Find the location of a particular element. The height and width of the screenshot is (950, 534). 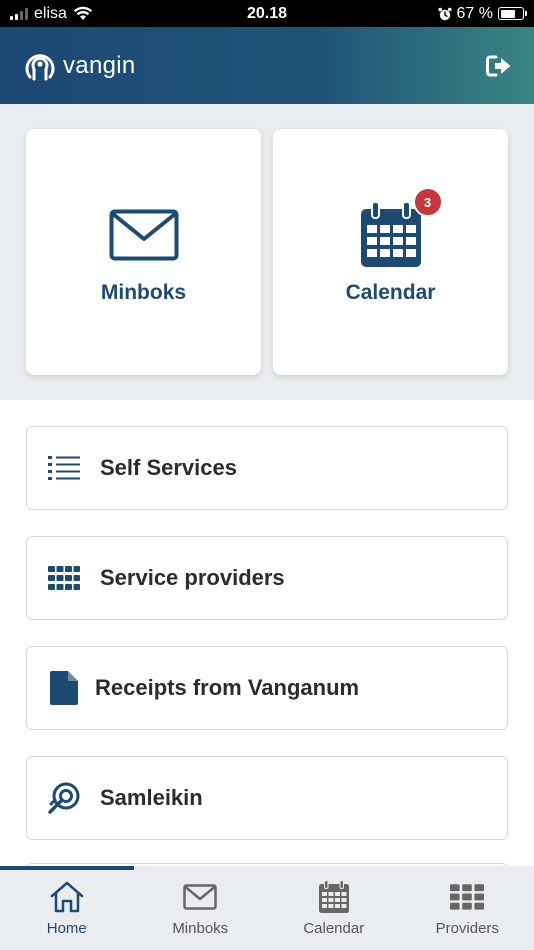

menu-item-self-services: Self Services is located at coordinates (267, 468).